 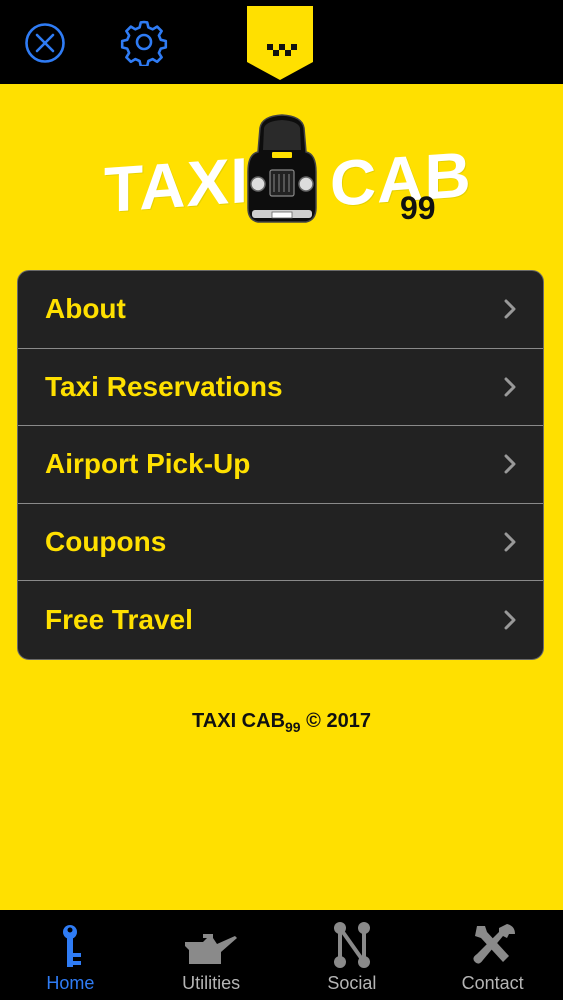 What do you see at coordinates (280, 310) in the screenshot?
I see `menu-item-about: About` at bounding box center [280, 310].